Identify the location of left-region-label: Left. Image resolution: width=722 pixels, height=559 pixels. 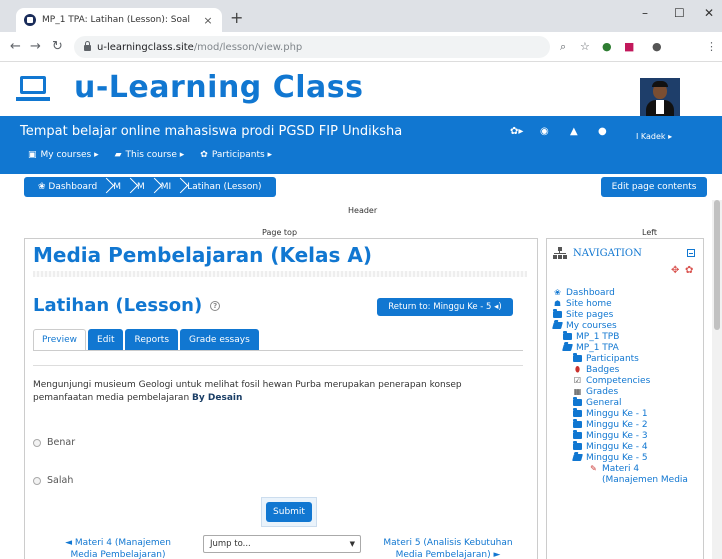
(650, 232).